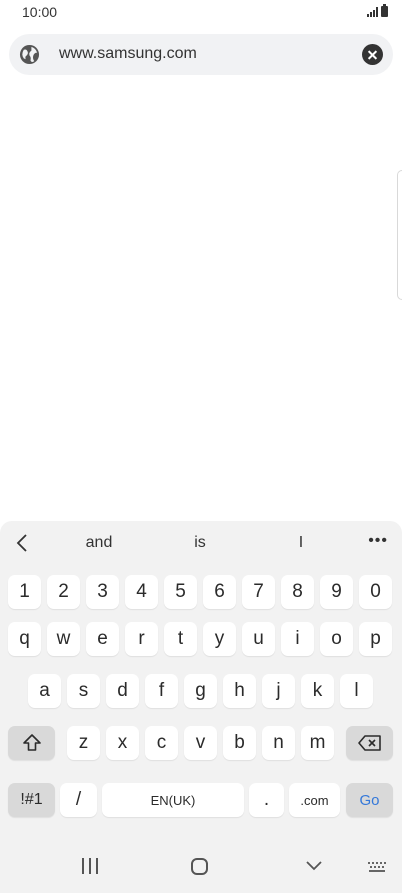  What do you see at coordinates (24, 639) in the screenshot?
I see `key-q: q` at bounding box center [24, 639].